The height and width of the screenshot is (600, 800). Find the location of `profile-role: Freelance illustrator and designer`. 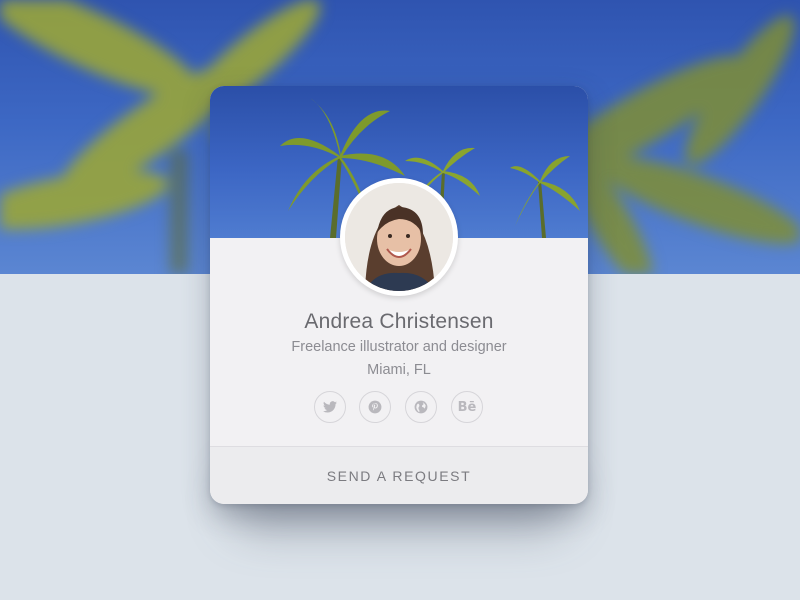

profile-role: Freelance illustrator and designer is located at coordinates (399, 347).